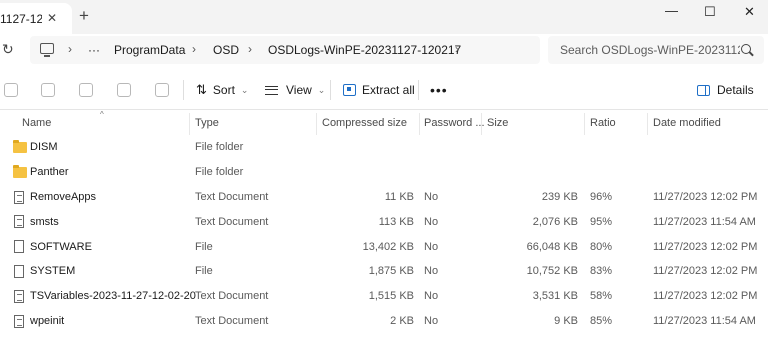 Image resolution: width=768 pixels, height=351 pixels. I want to click on details-pane-button: Details, so click(725, 90).